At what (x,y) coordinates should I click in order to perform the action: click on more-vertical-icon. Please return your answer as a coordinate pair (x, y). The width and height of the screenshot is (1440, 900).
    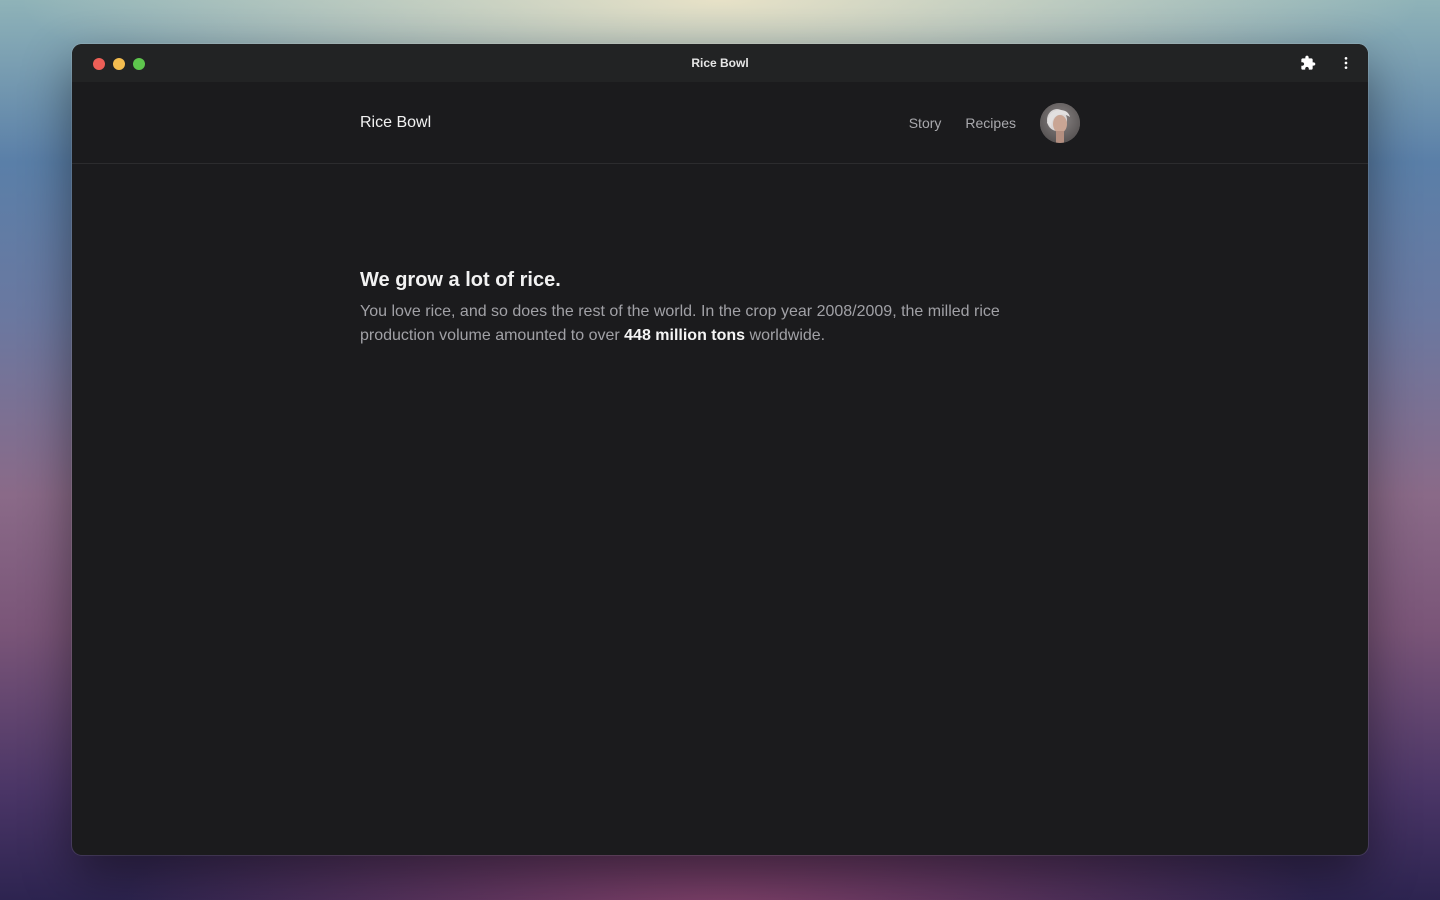
    Looking at the image, I should click on (1346, 63).